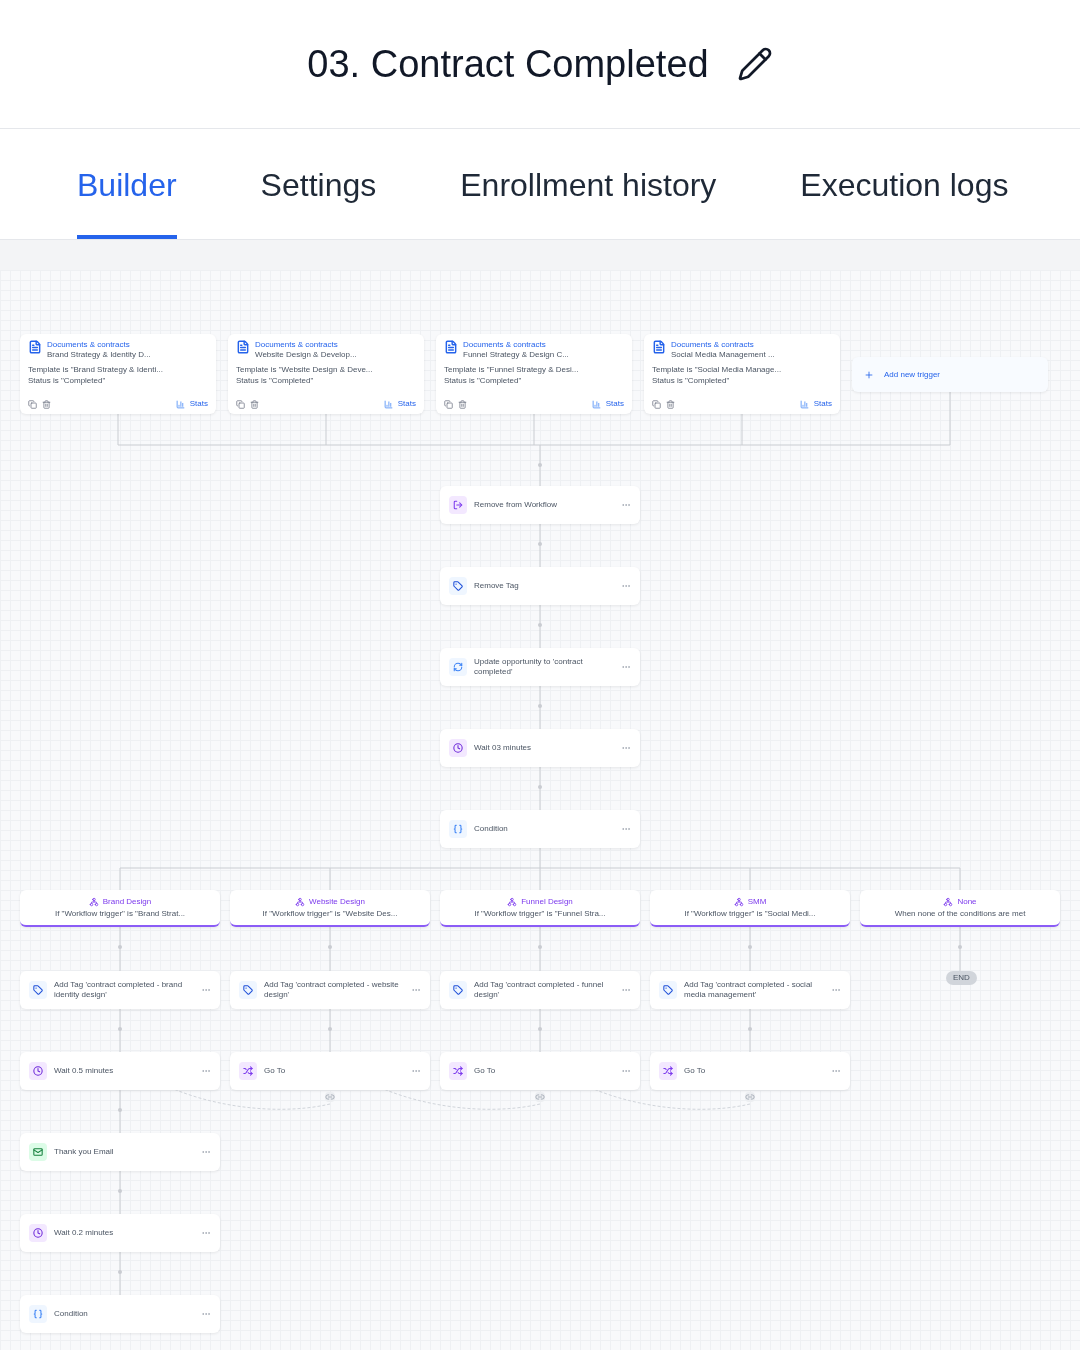  I want to click on action-node: Add Tag 'contract completed - brand identity design', so click(120, 990).